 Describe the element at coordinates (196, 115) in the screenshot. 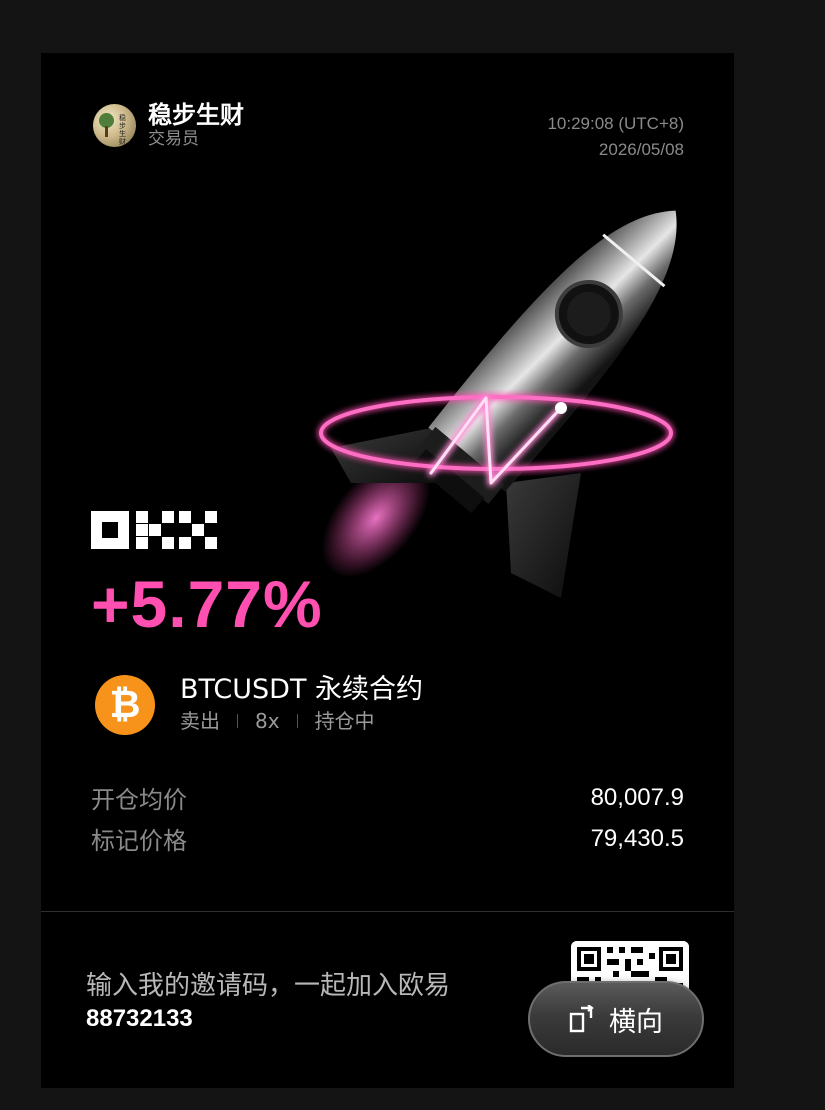

I see `trader-name: 稳步生财` at that location.